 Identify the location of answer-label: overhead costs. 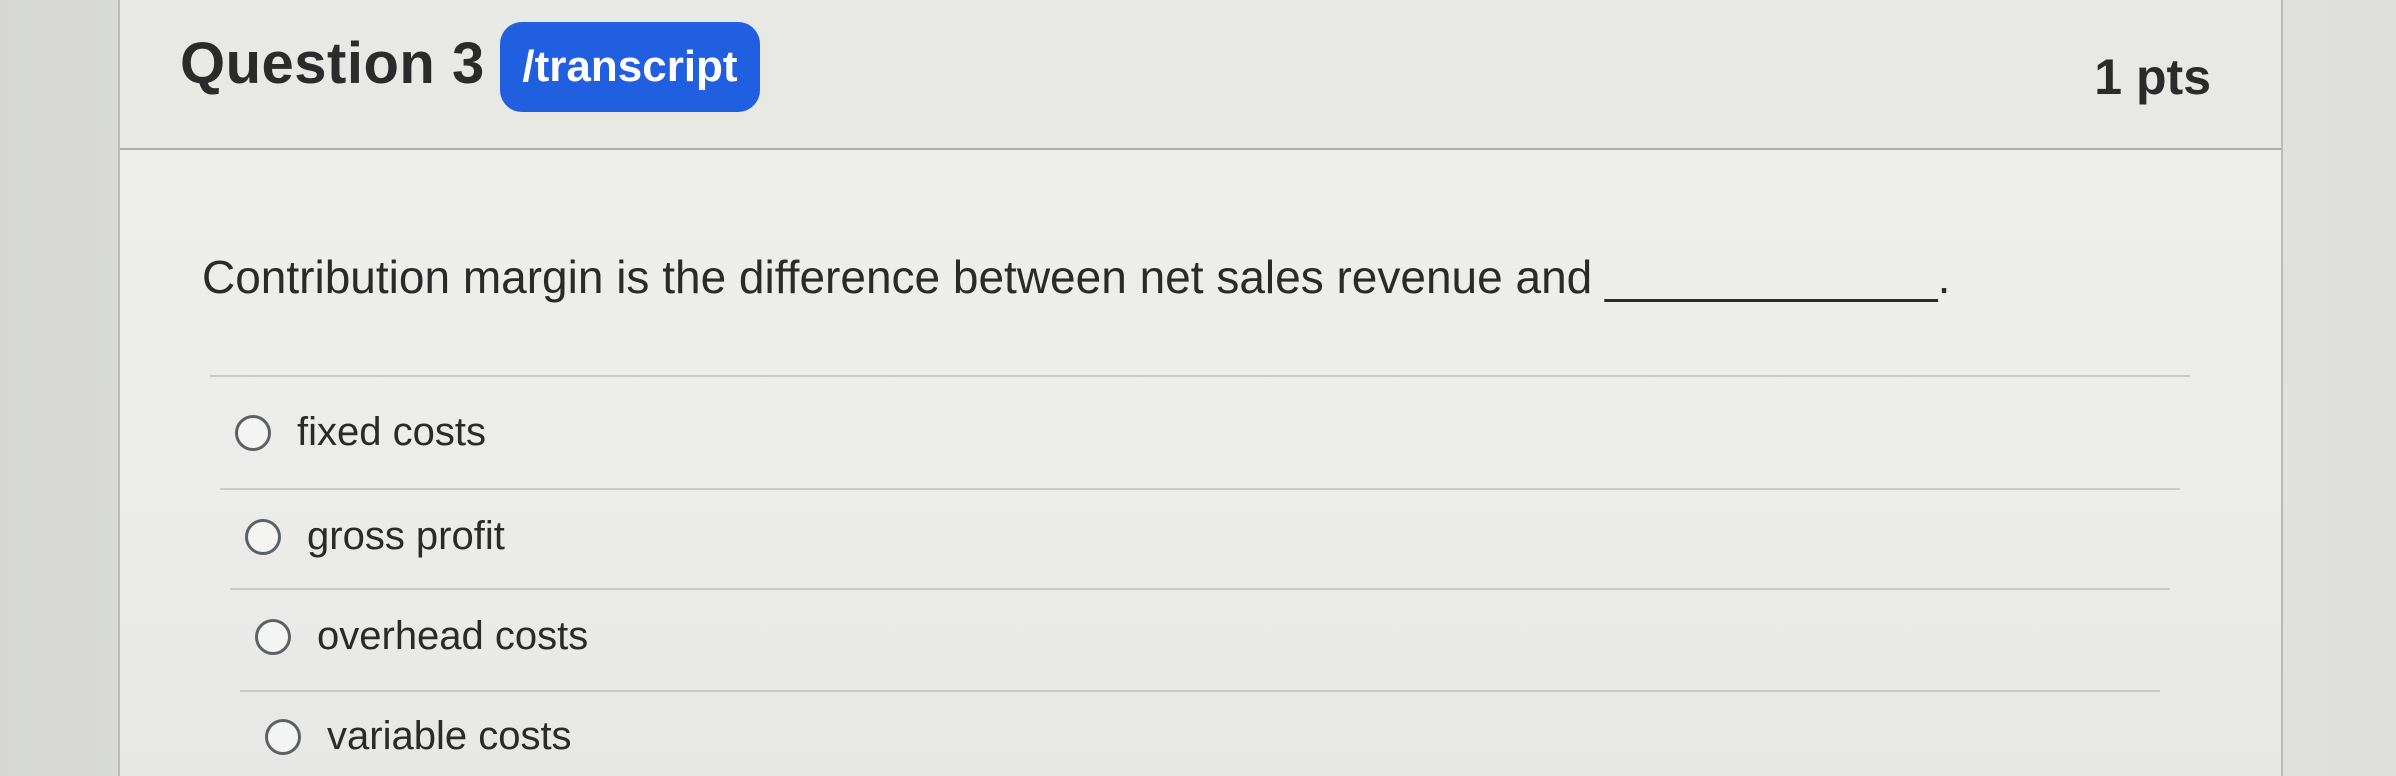
(453, 636).